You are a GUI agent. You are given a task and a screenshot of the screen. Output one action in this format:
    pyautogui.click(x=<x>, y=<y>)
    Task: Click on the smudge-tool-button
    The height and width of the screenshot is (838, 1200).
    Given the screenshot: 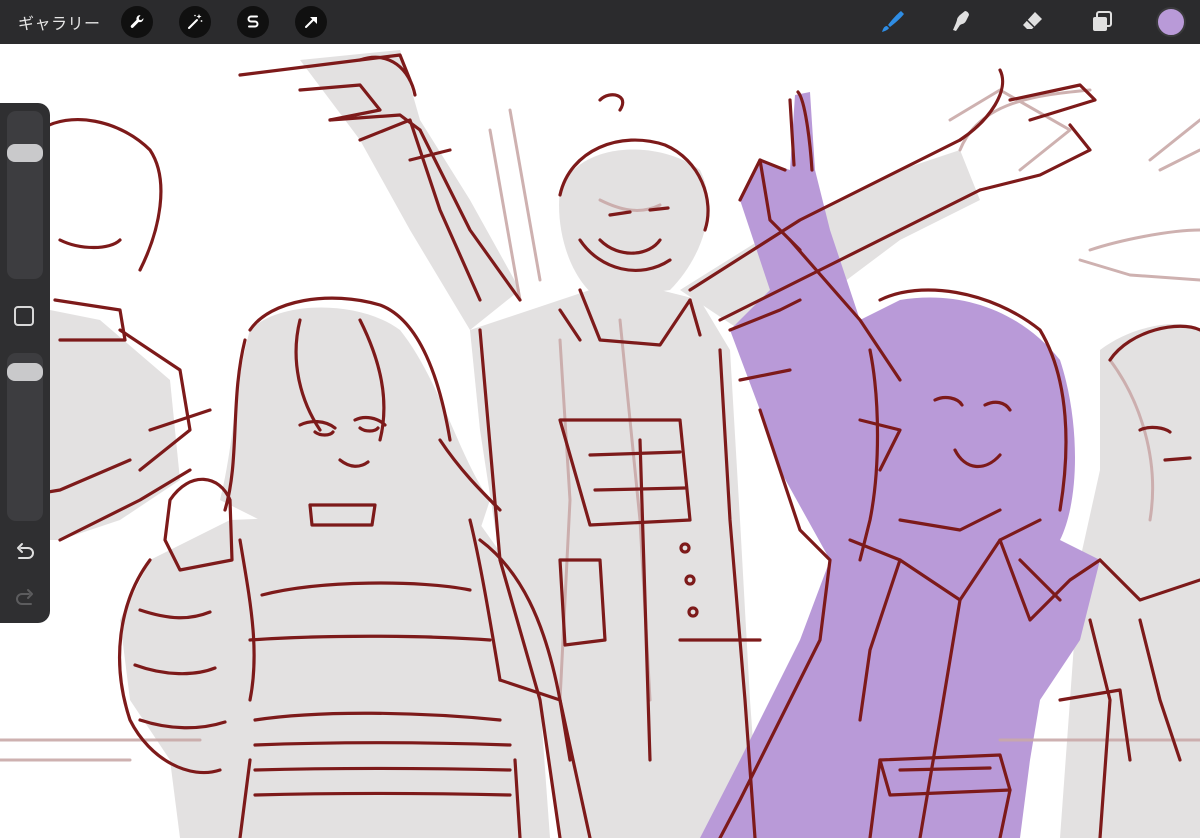 What is the action you would take?
    pyautogui.click(x=962, y=22)
    